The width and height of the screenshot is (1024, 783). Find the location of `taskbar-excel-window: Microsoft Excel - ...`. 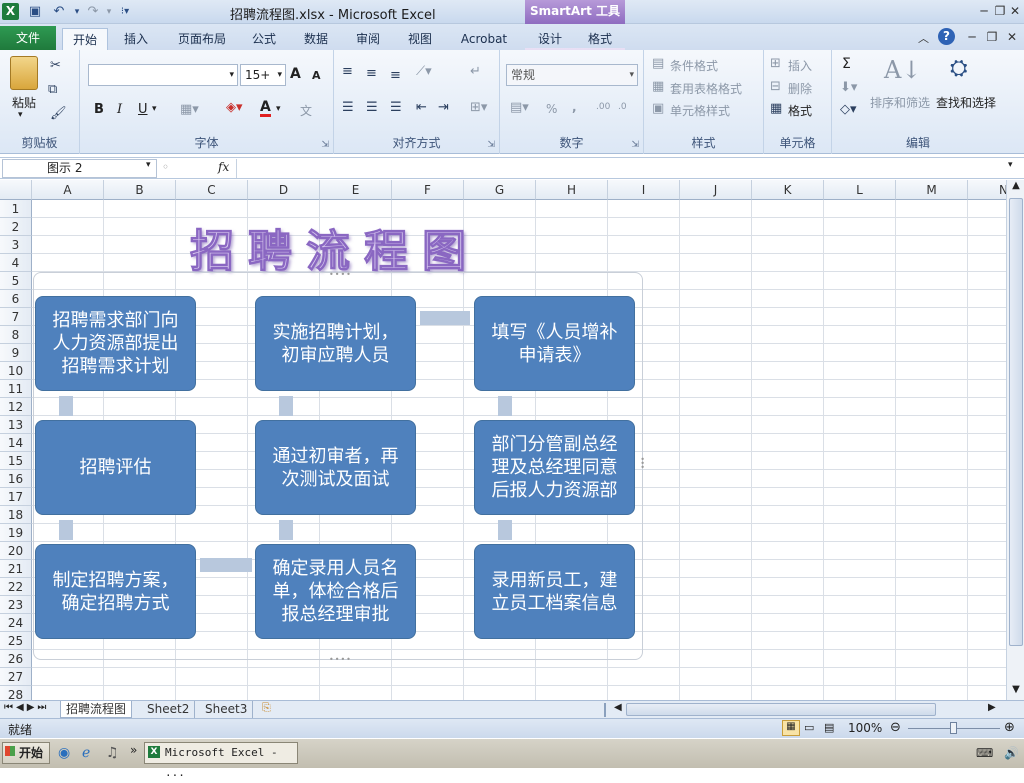

taskbar-excel-window: Microsoft Excel - ... is located at coordinates (221, 760).